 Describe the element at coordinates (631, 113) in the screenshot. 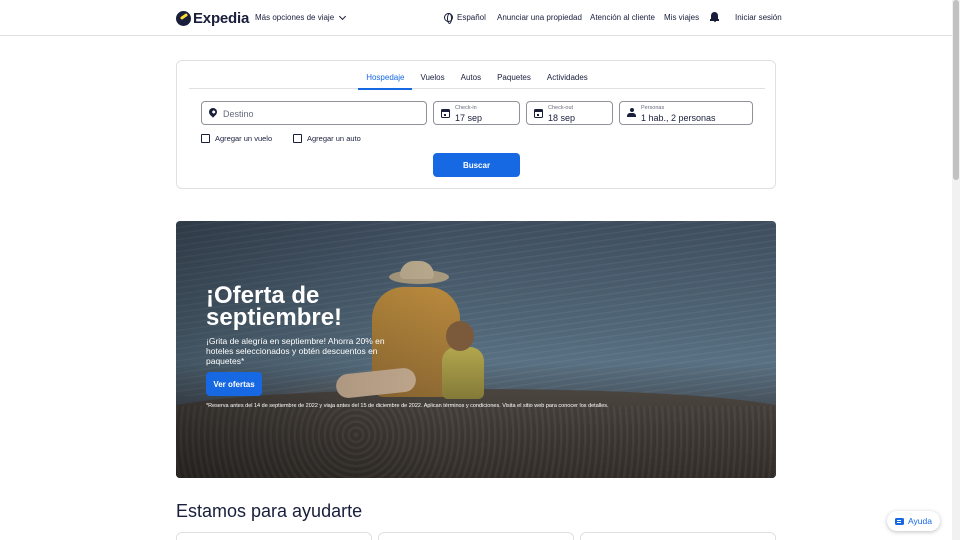

I see `person-icon` at that location.